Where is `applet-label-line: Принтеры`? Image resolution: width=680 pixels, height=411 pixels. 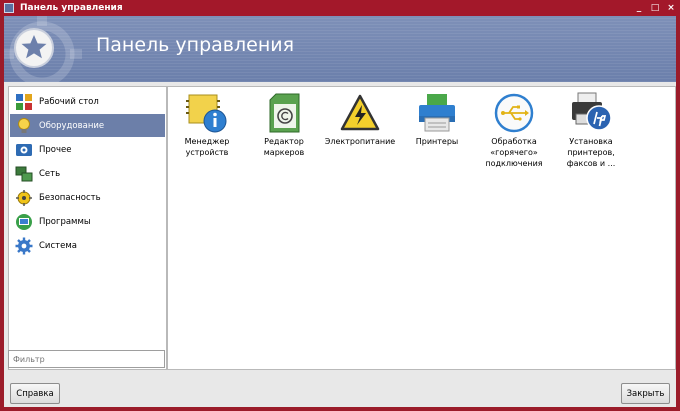 applet-label-line: Принтеры is located at coordinates (437, 141).